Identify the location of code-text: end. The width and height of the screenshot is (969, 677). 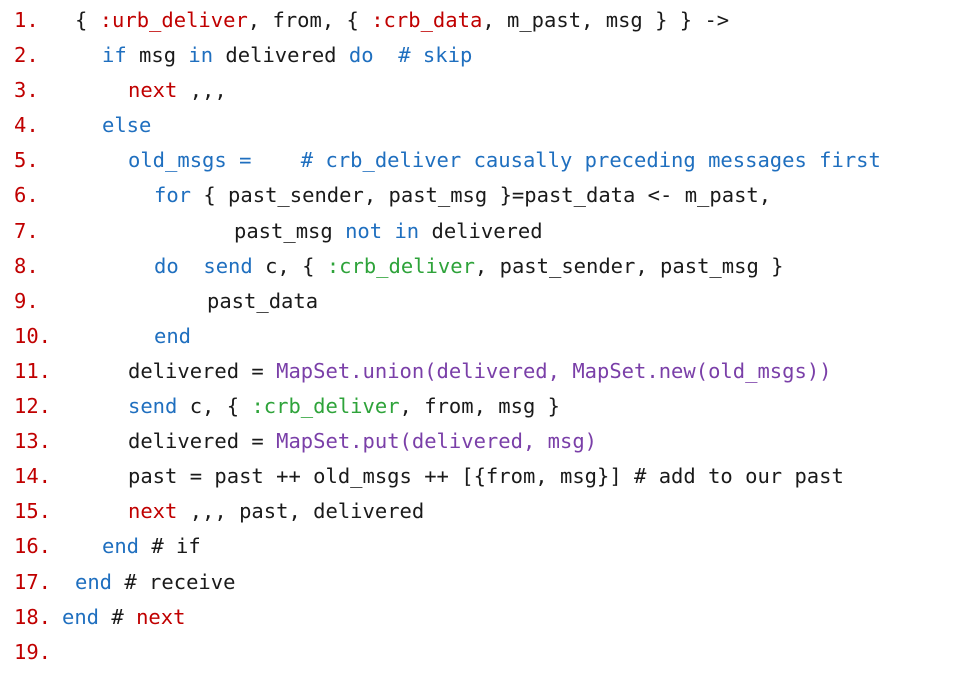
(172, 336).